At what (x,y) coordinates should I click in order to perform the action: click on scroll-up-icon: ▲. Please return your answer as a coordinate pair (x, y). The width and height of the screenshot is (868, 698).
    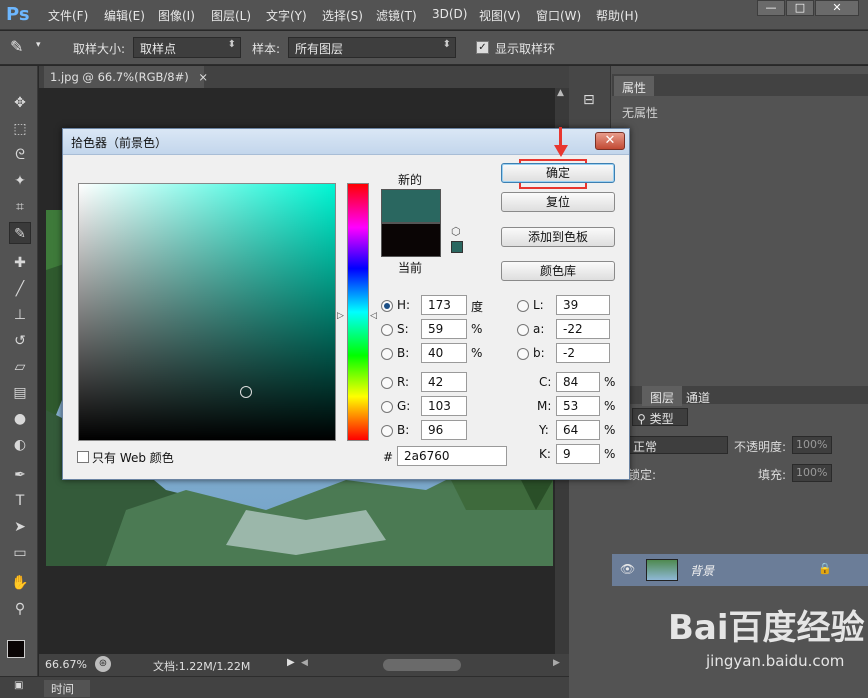
    Looking at the image, I should click on (560, 93).